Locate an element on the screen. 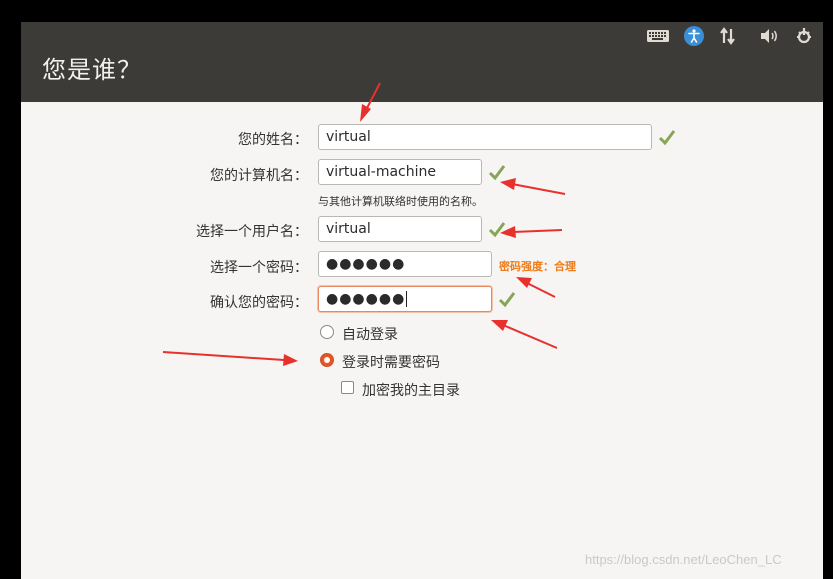 This screenshot has width=833, height=579. require-password-label: 登录时需要密码 is located at coordinates (391, 362).